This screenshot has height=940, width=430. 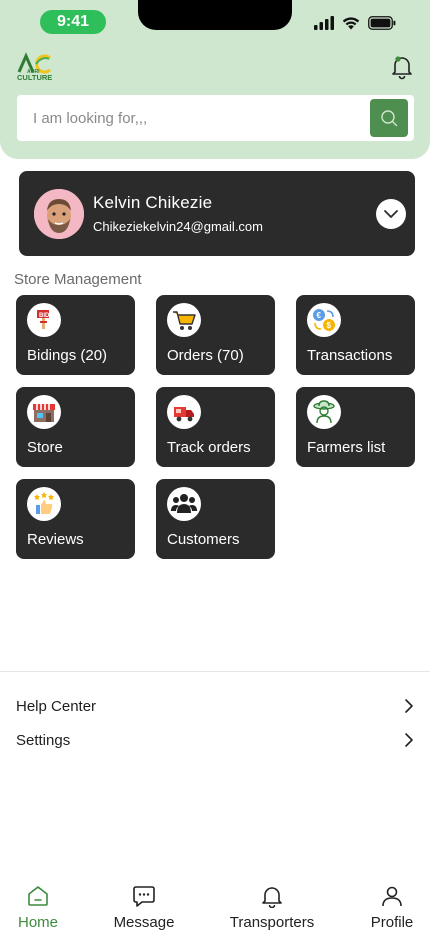 What do you see at coordinates (153, 202) in the screenshot?
I see `profile-name: Kelvin Chikezie` at bounding box center [153, 202].